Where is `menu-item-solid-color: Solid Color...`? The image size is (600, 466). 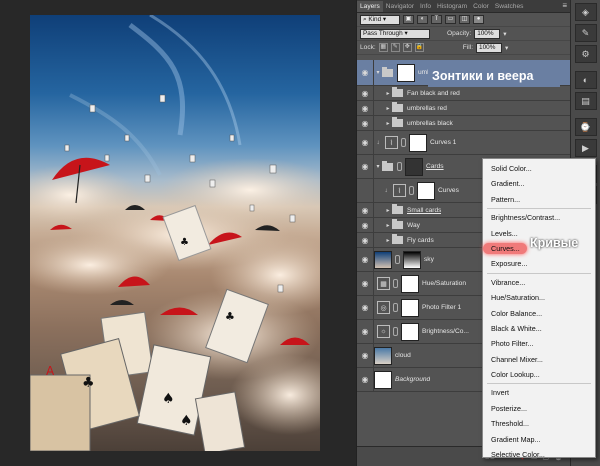
menu-item-solid-color: Solid Color... is located at coordinates (539, 168).